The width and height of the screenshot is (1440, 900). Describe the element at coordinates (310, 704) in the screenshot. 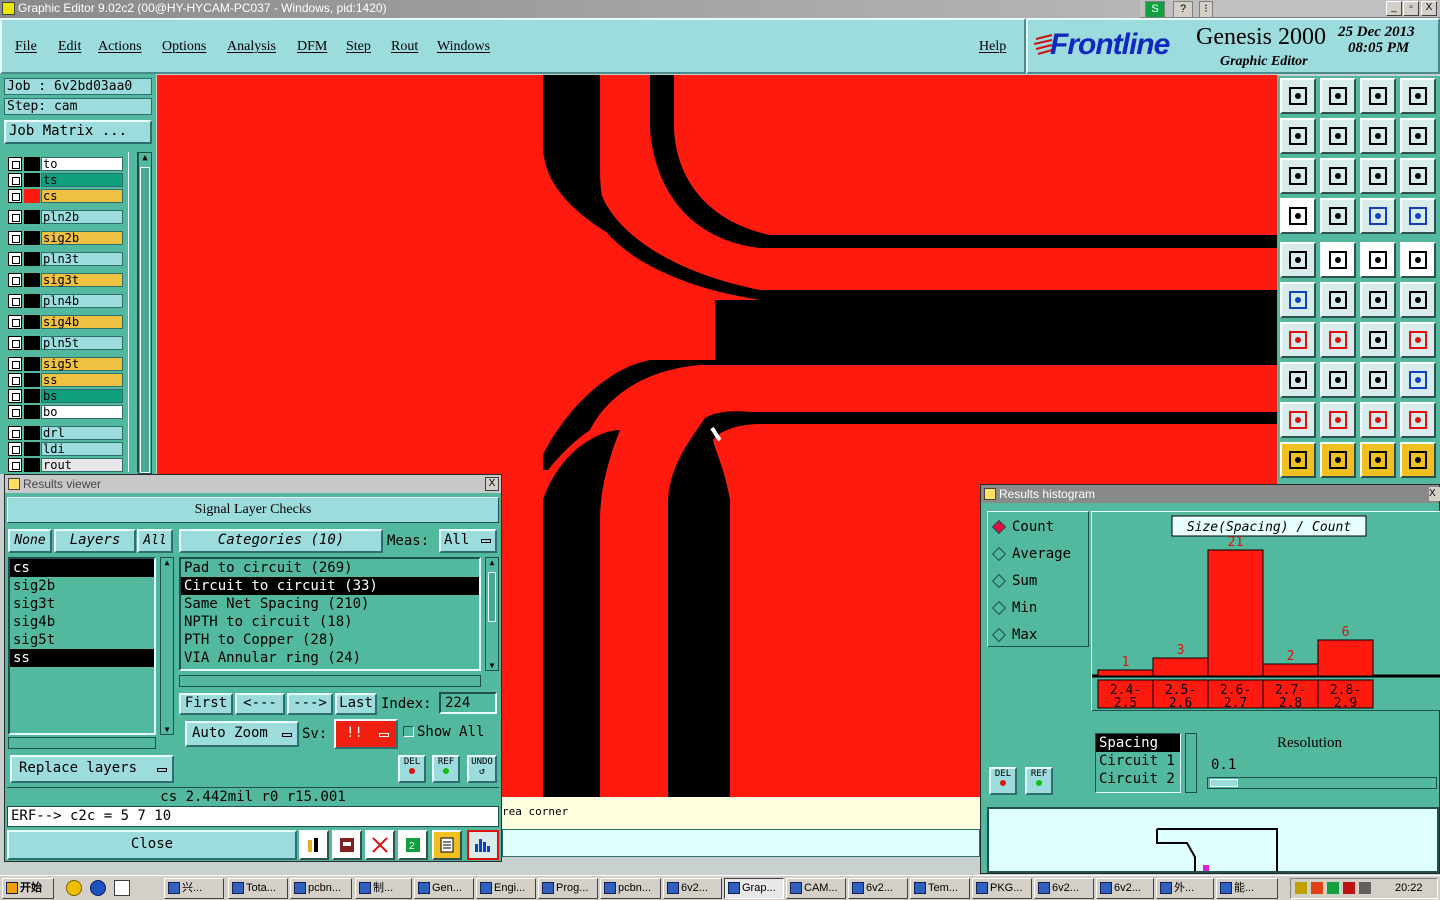

I see `next-button: --->` at that location.